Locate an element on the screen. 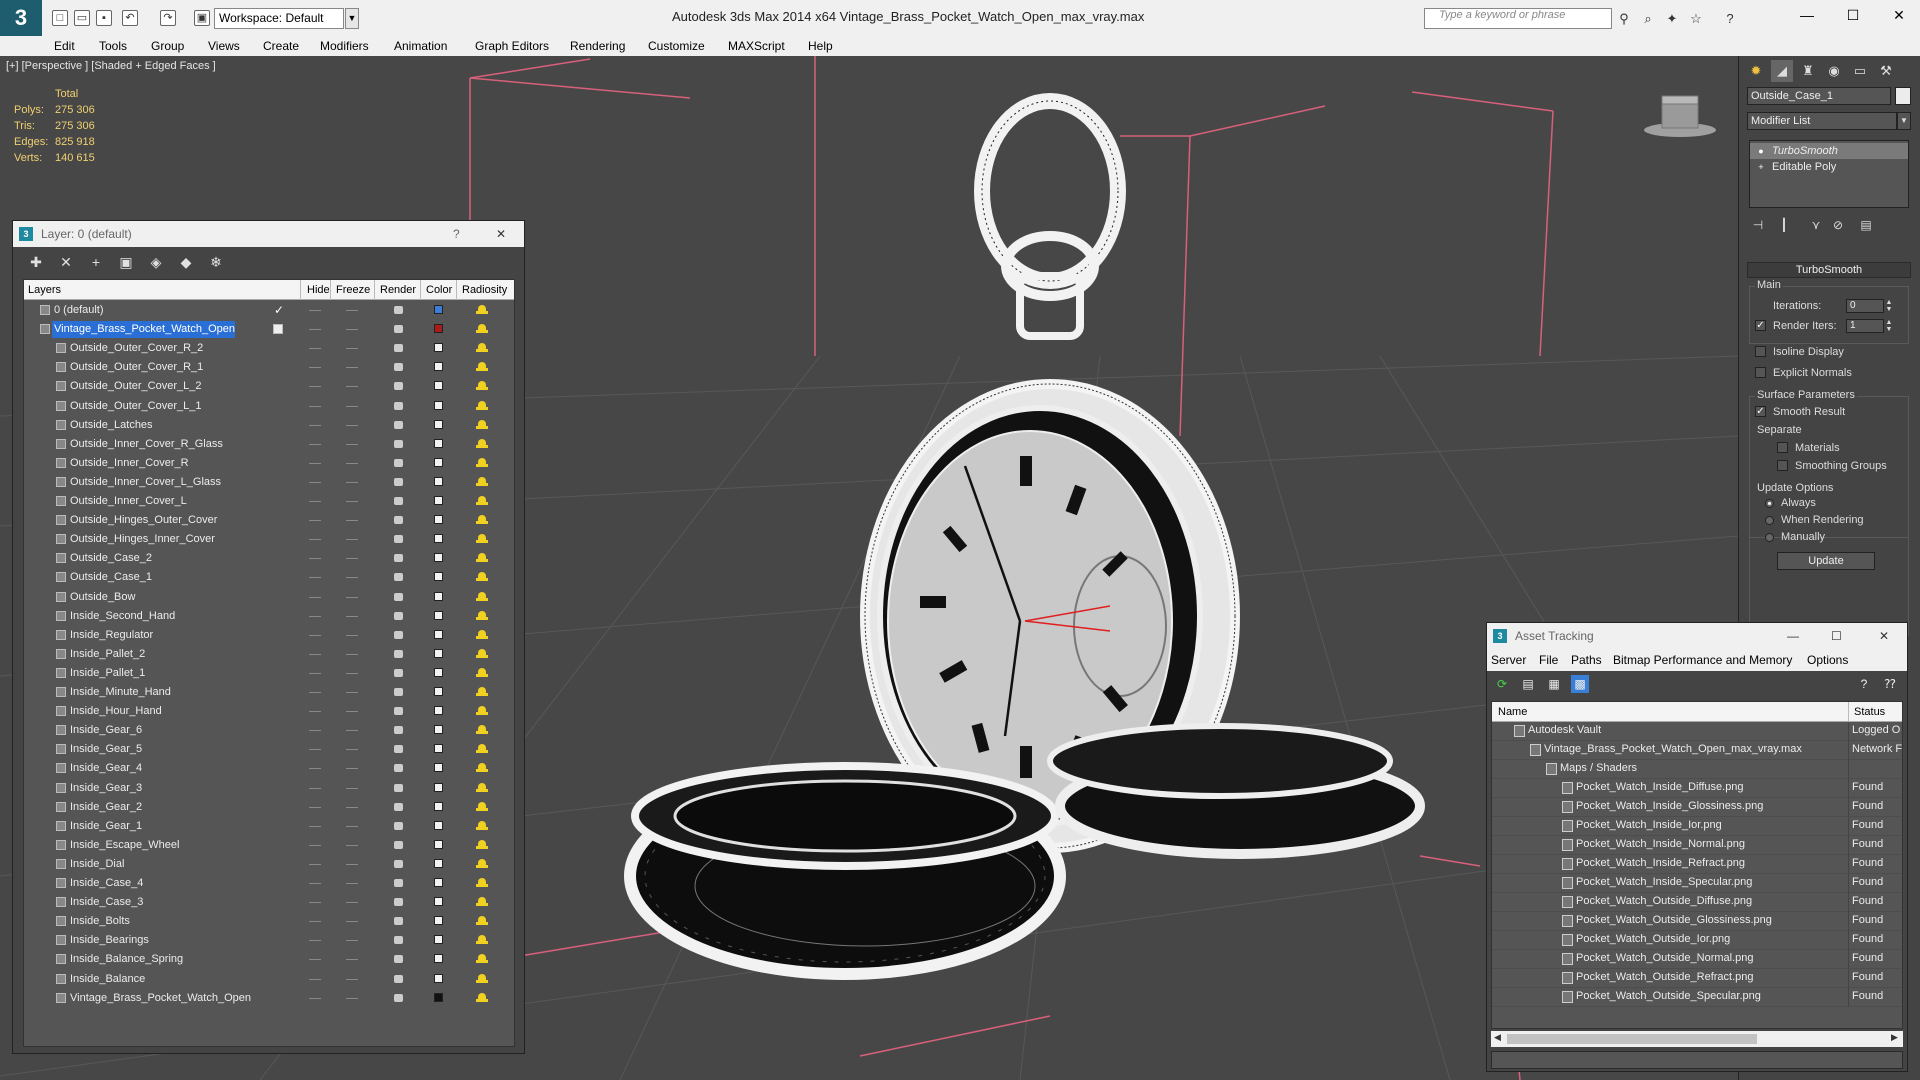 The height and width of the screenshot is (1080, 1920). layer-row: Outside_Inner_Cover_L is located at coordinates (269, 501).